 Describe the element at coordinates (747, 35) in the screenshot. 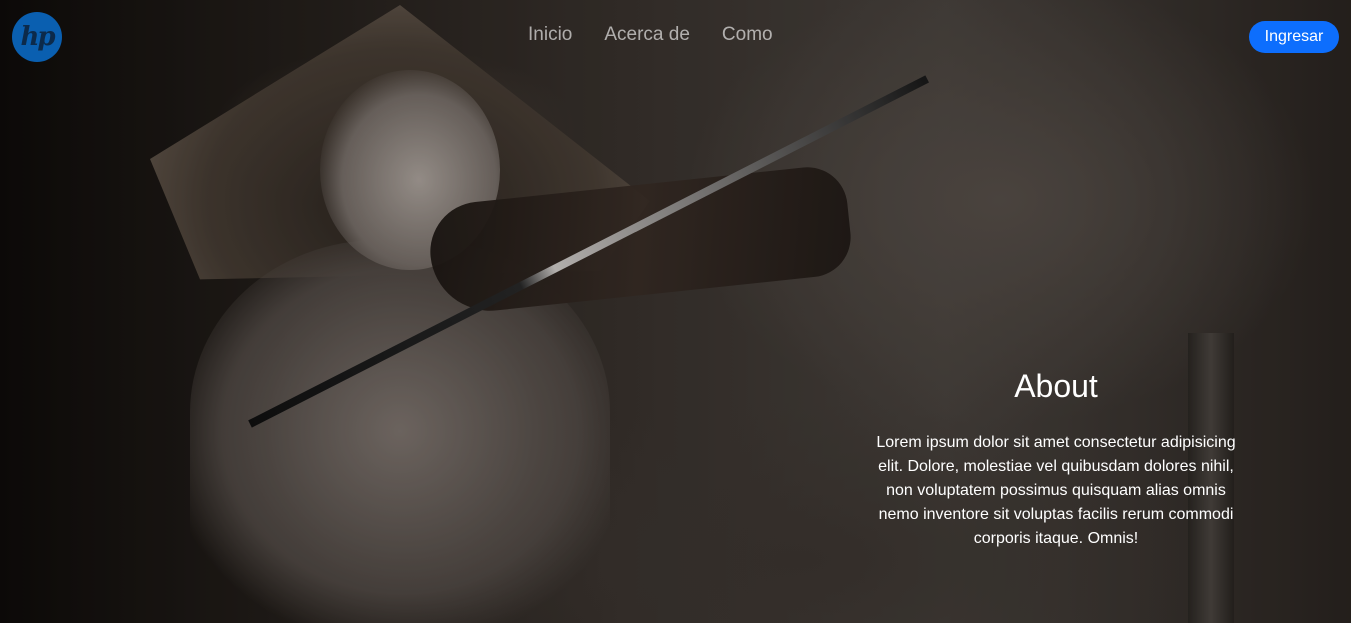

I see `nav-link-como: Como` at that location.